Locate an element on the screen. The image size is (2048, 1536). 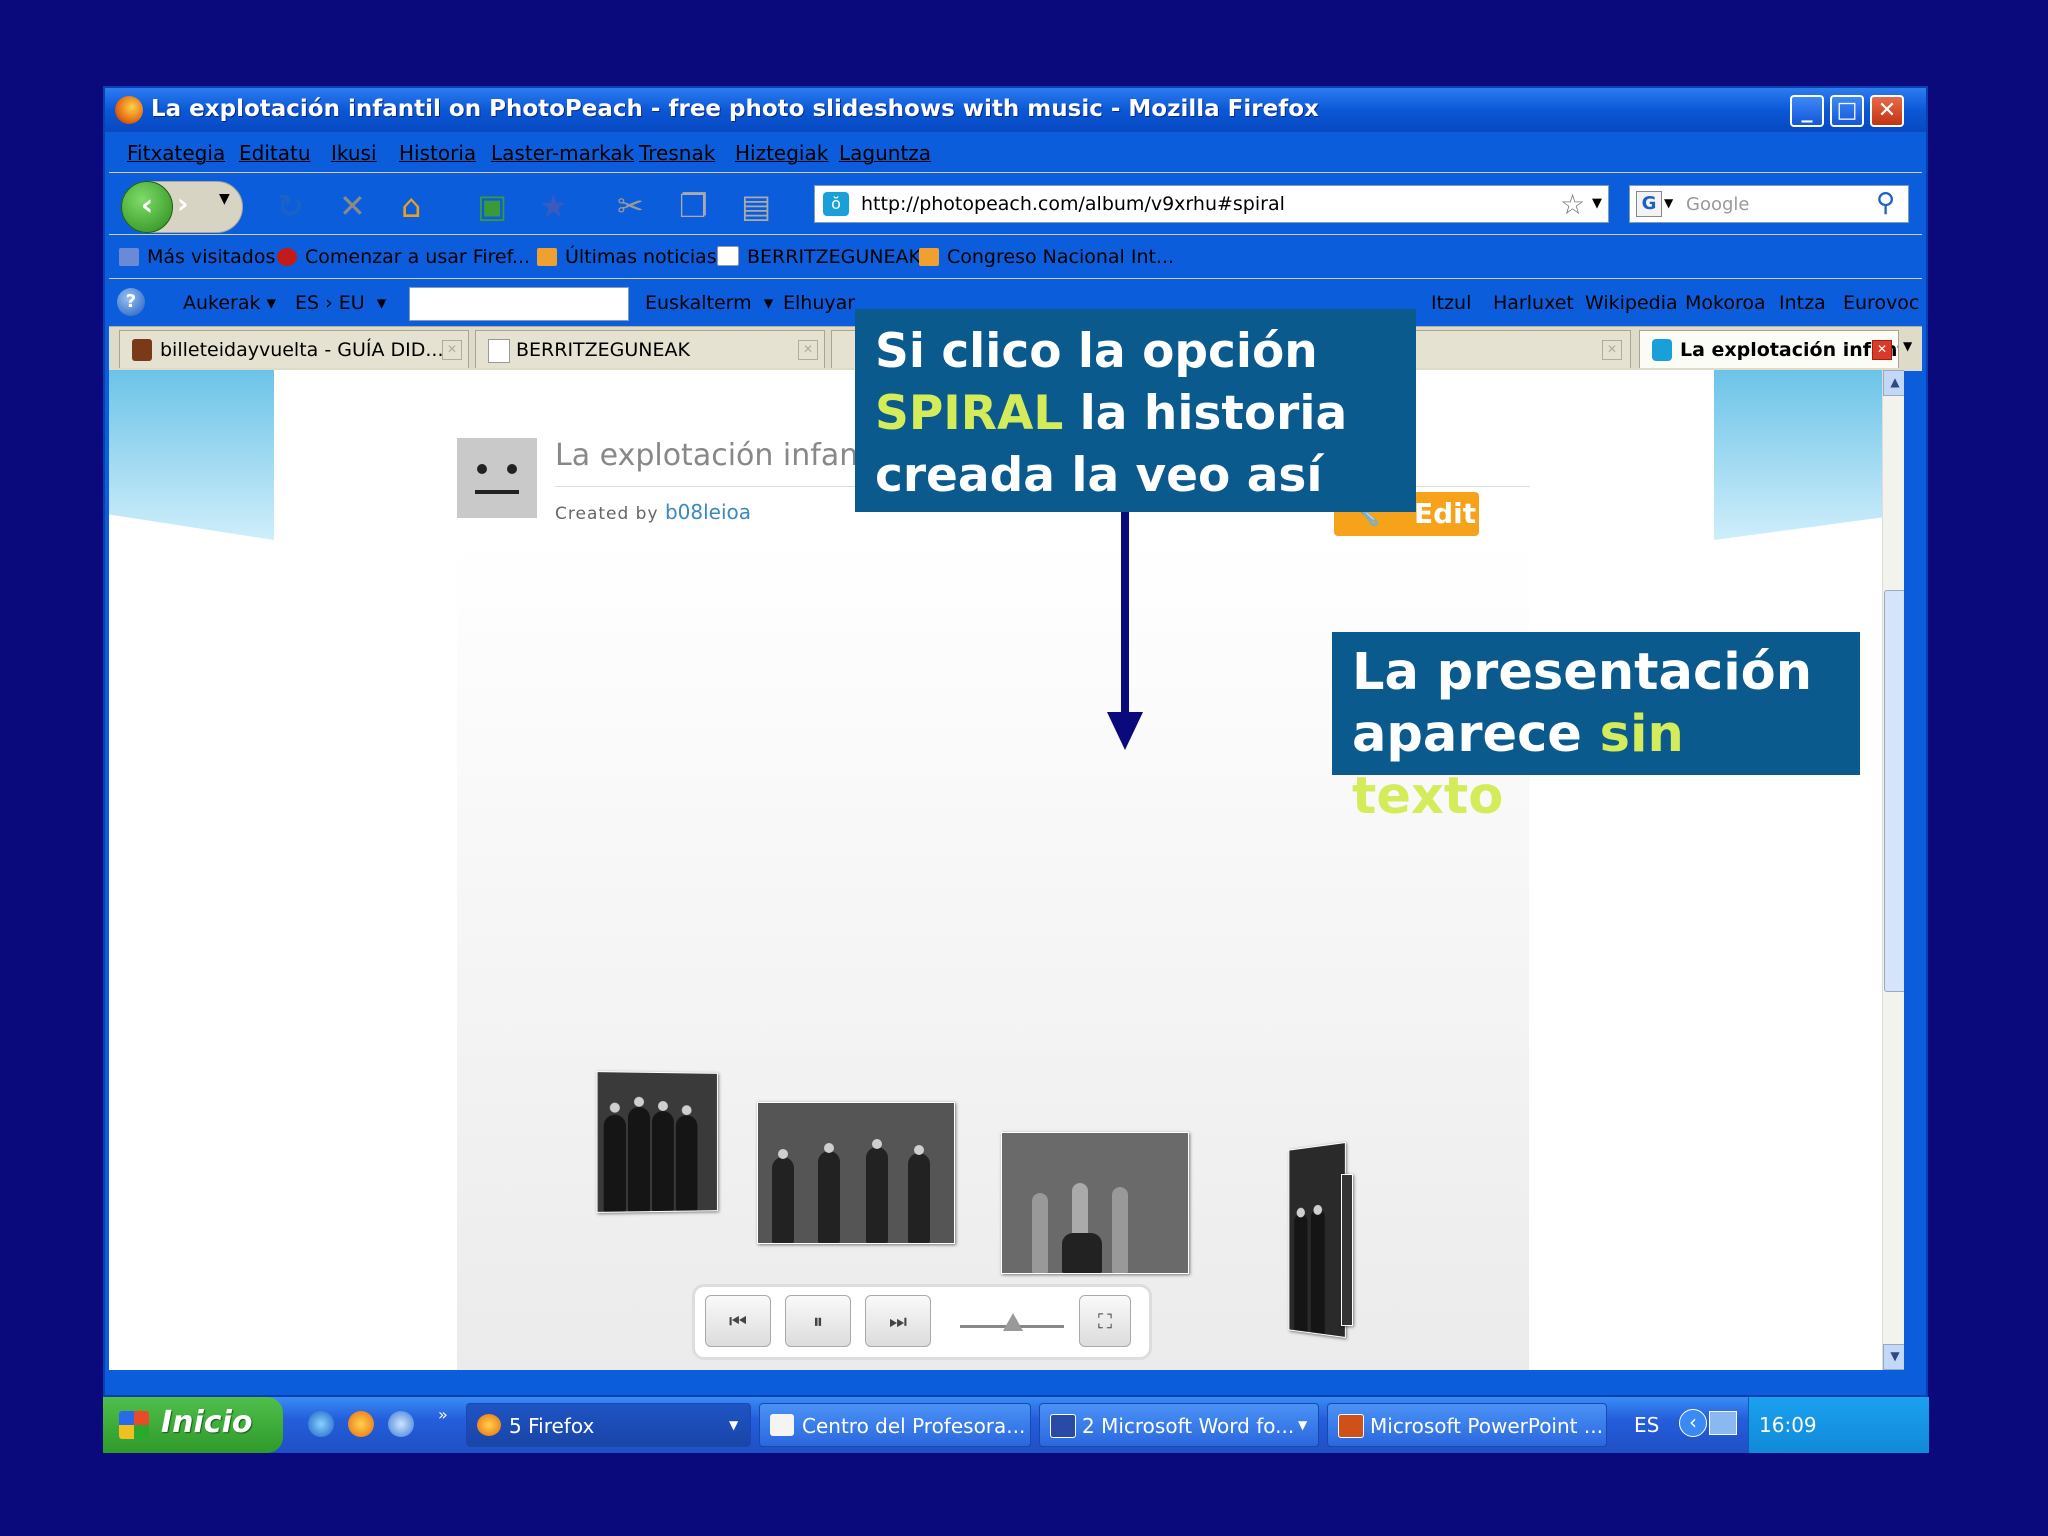
previous-icon: ⏮ is located at coordinates (738, 1321).